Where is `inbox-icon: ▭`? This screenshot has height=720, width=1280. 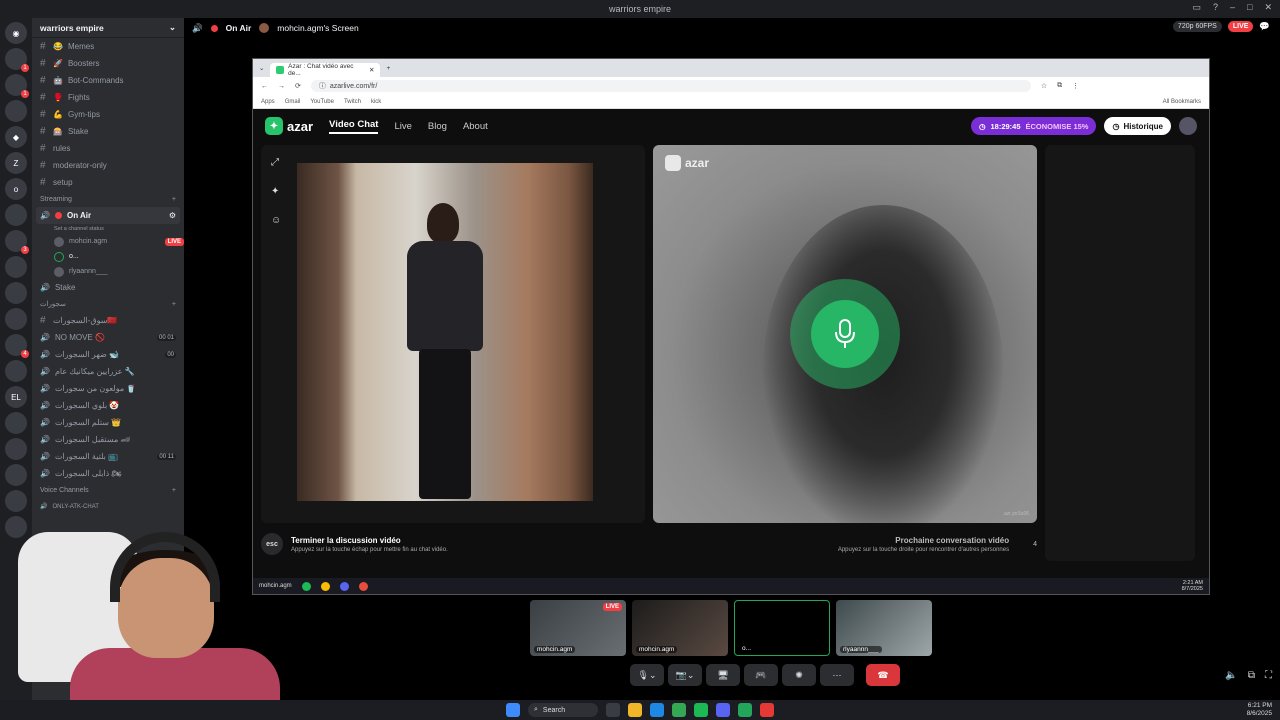 inbox-icon: ▭ is located at coordinates (1196, 7).